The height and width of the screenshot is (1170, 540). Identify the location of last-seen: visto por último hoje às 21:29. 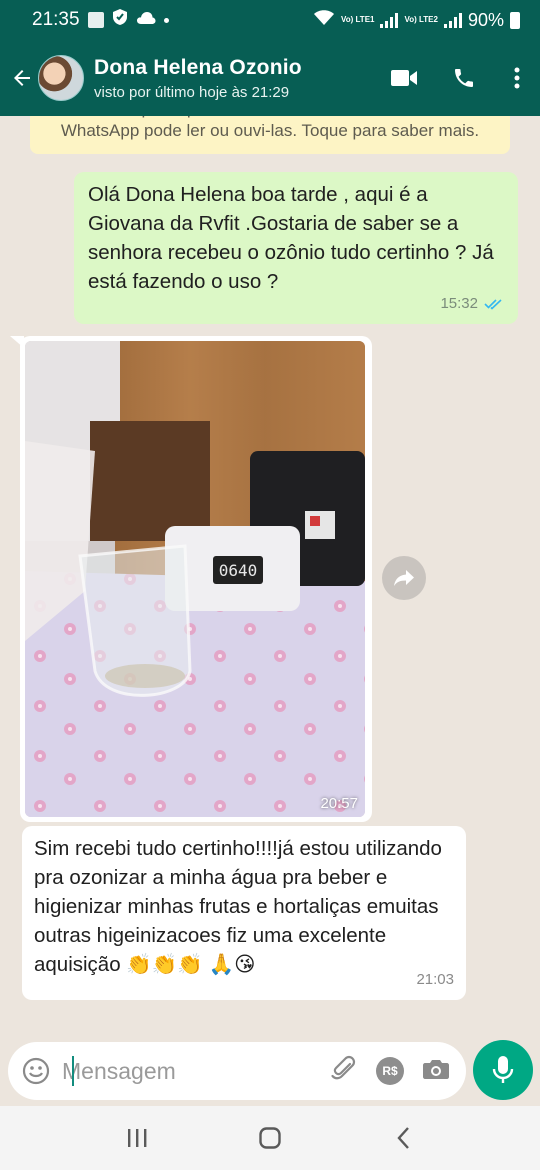
(192, 92).